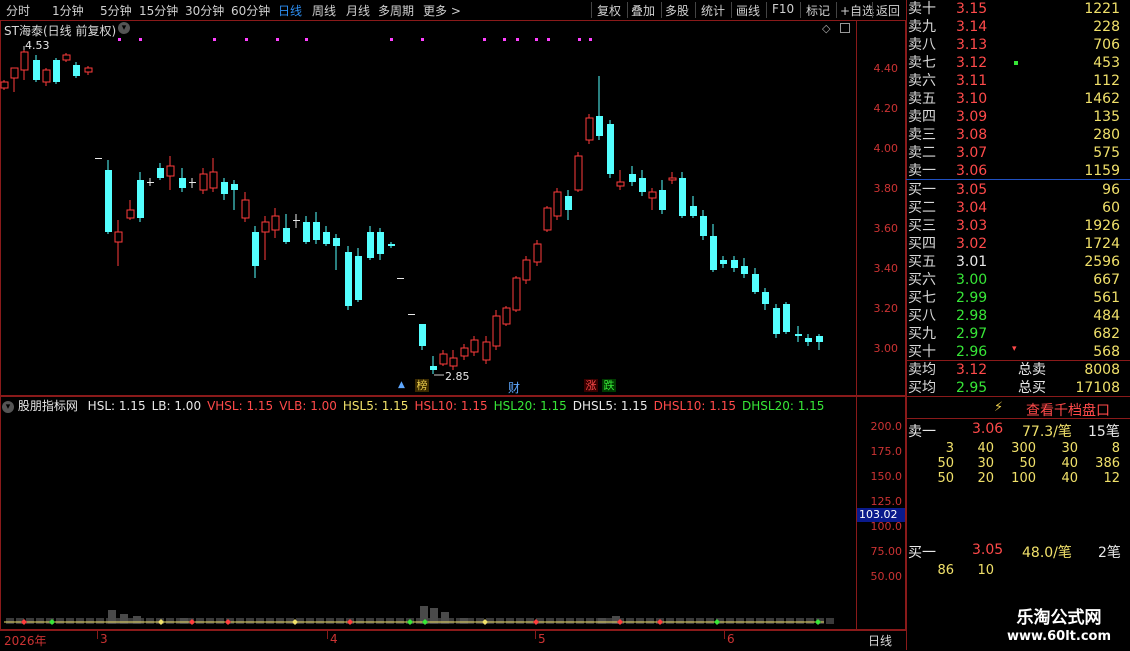 Image resolution: width=1130 pixels, height=651 pixels. Describe the element at coordinates (158, 10) in the screenshot. I see `tab-15min: 15分钟` at that location.